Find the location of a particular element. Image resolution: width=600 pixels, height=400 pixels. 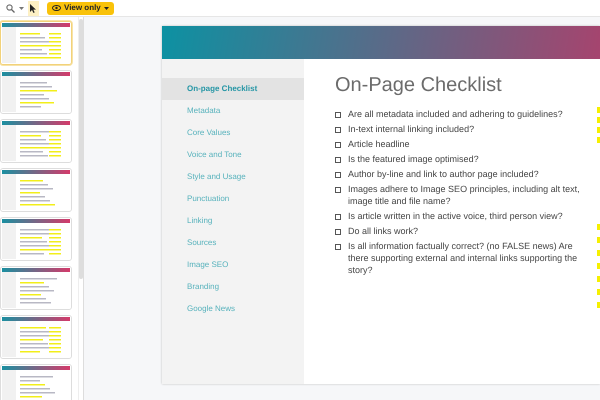

slide-nav-item: Linking is located at coordinates (233, 221).